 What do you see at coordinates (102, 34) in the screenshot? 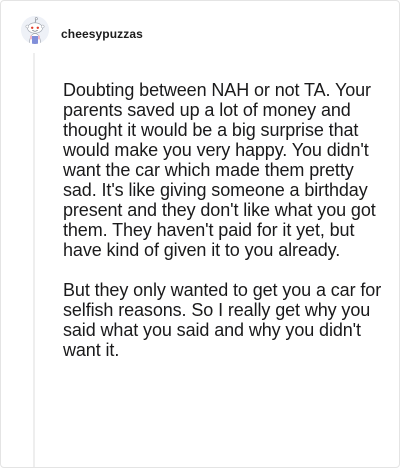
I see `comment-author-username: cheesypuzzas` at bounding box center [102, 34].